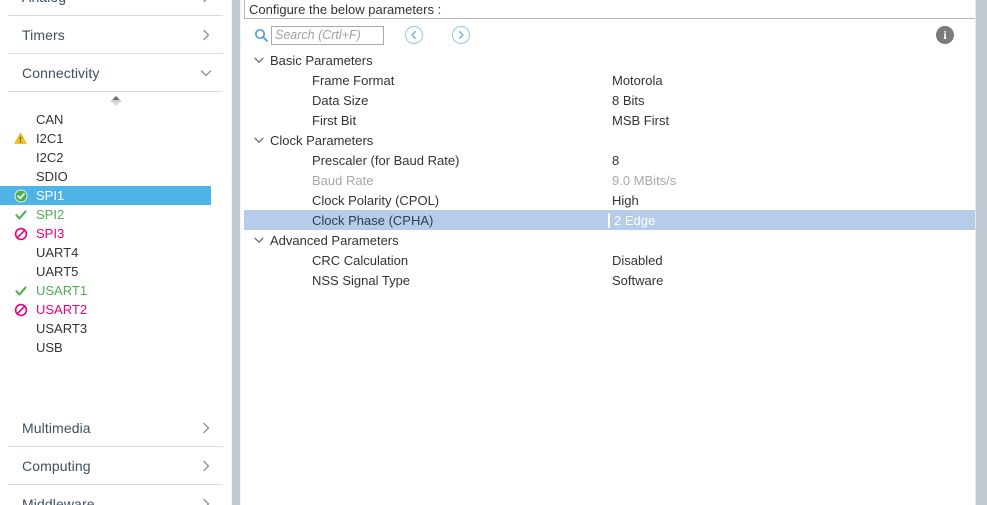 The height and width of the screenshot is (505, 987). What do you see at coordinates (631, 220) in the screenshot?
I see `param-value: 2 Edge` at bounding box center [631, 220].